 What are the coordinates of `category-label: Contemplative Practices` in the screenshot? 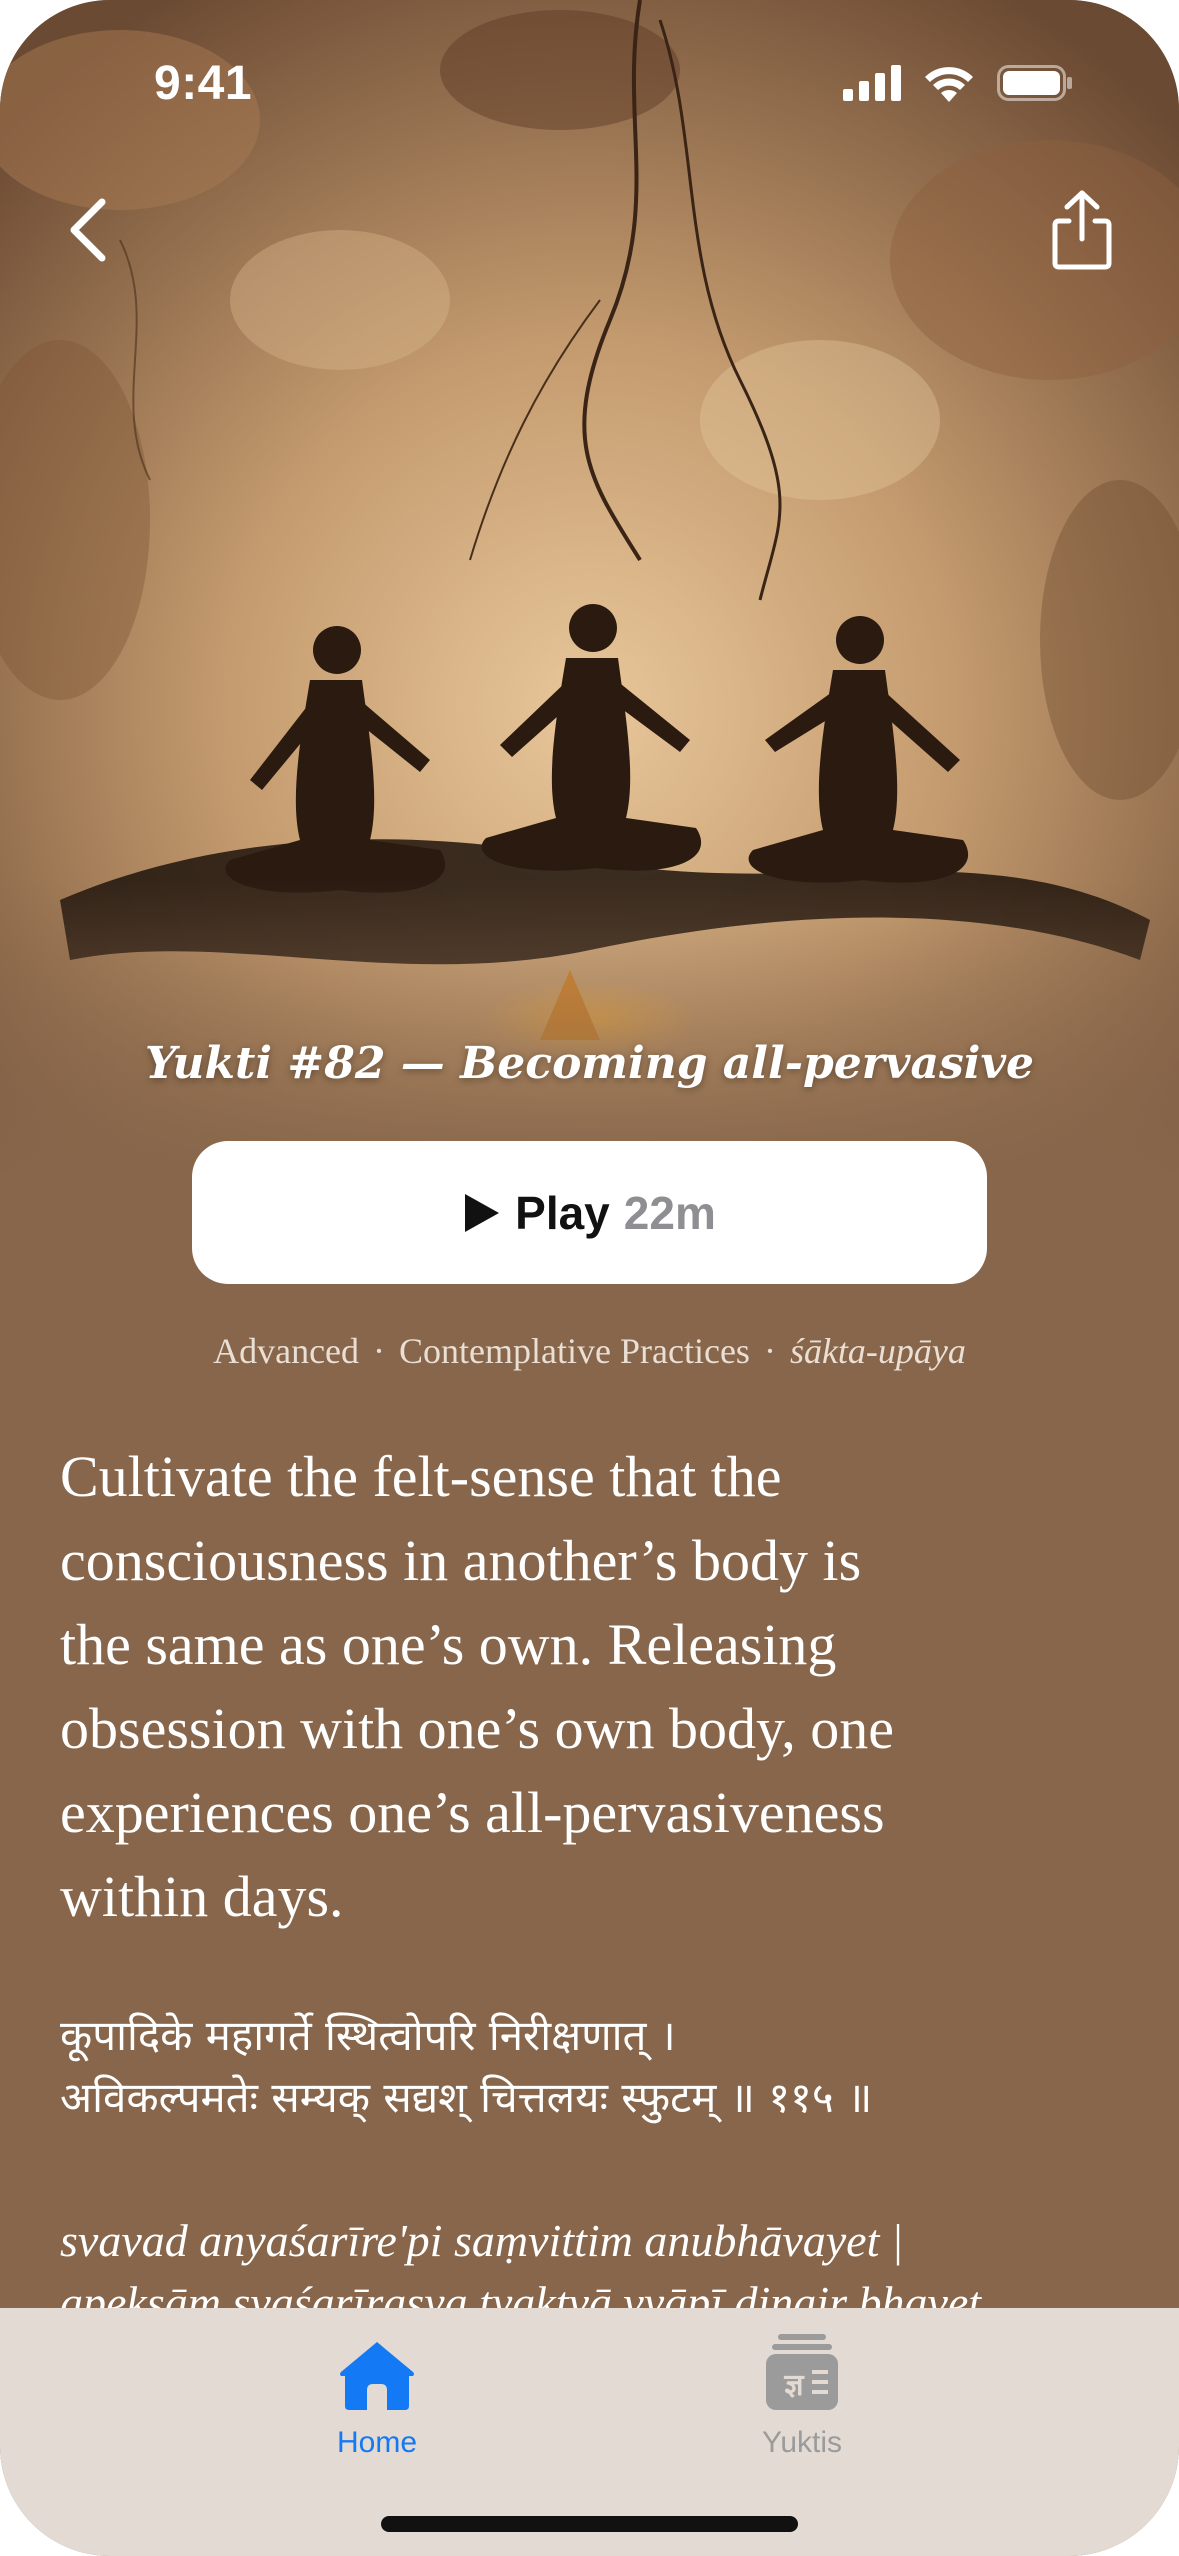 It's located at (574, 1351).